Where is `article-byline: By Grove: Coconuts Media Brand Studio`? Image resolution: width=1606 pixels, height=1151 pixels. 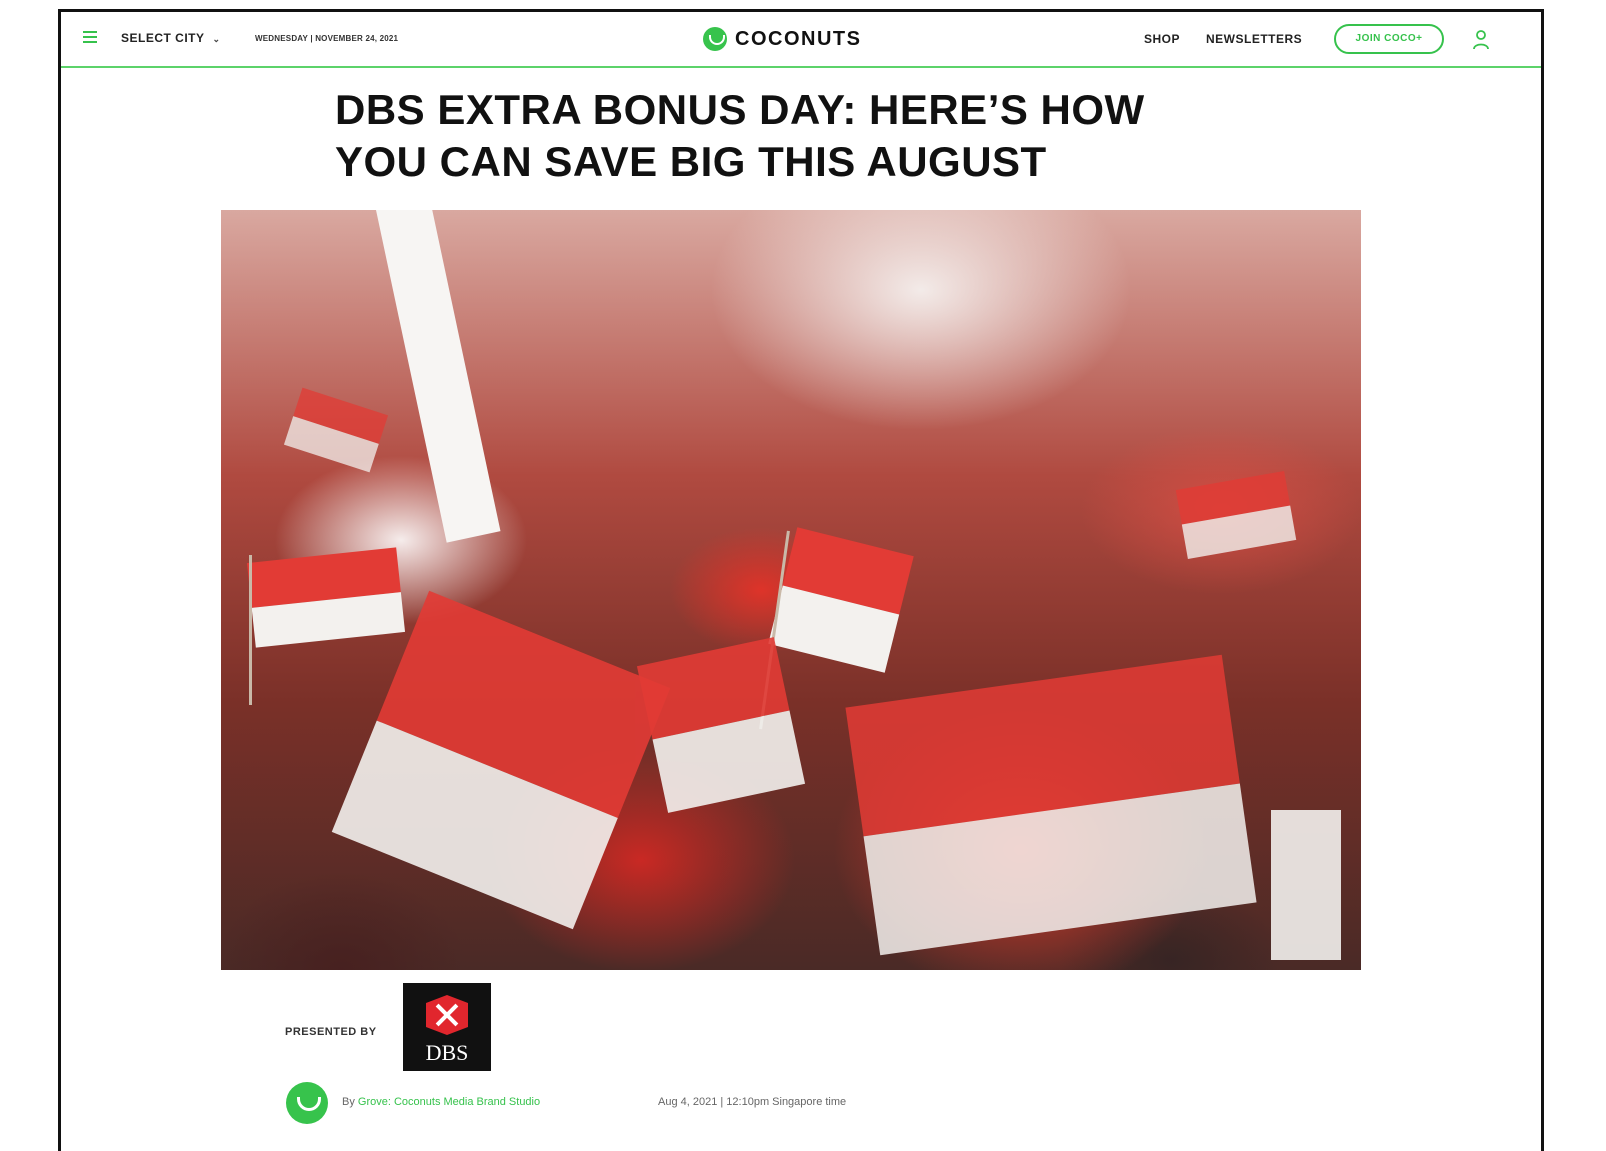
article-byline: By Grove: Coconuts Media Brand Studio is located at coordinates (441, 1102).